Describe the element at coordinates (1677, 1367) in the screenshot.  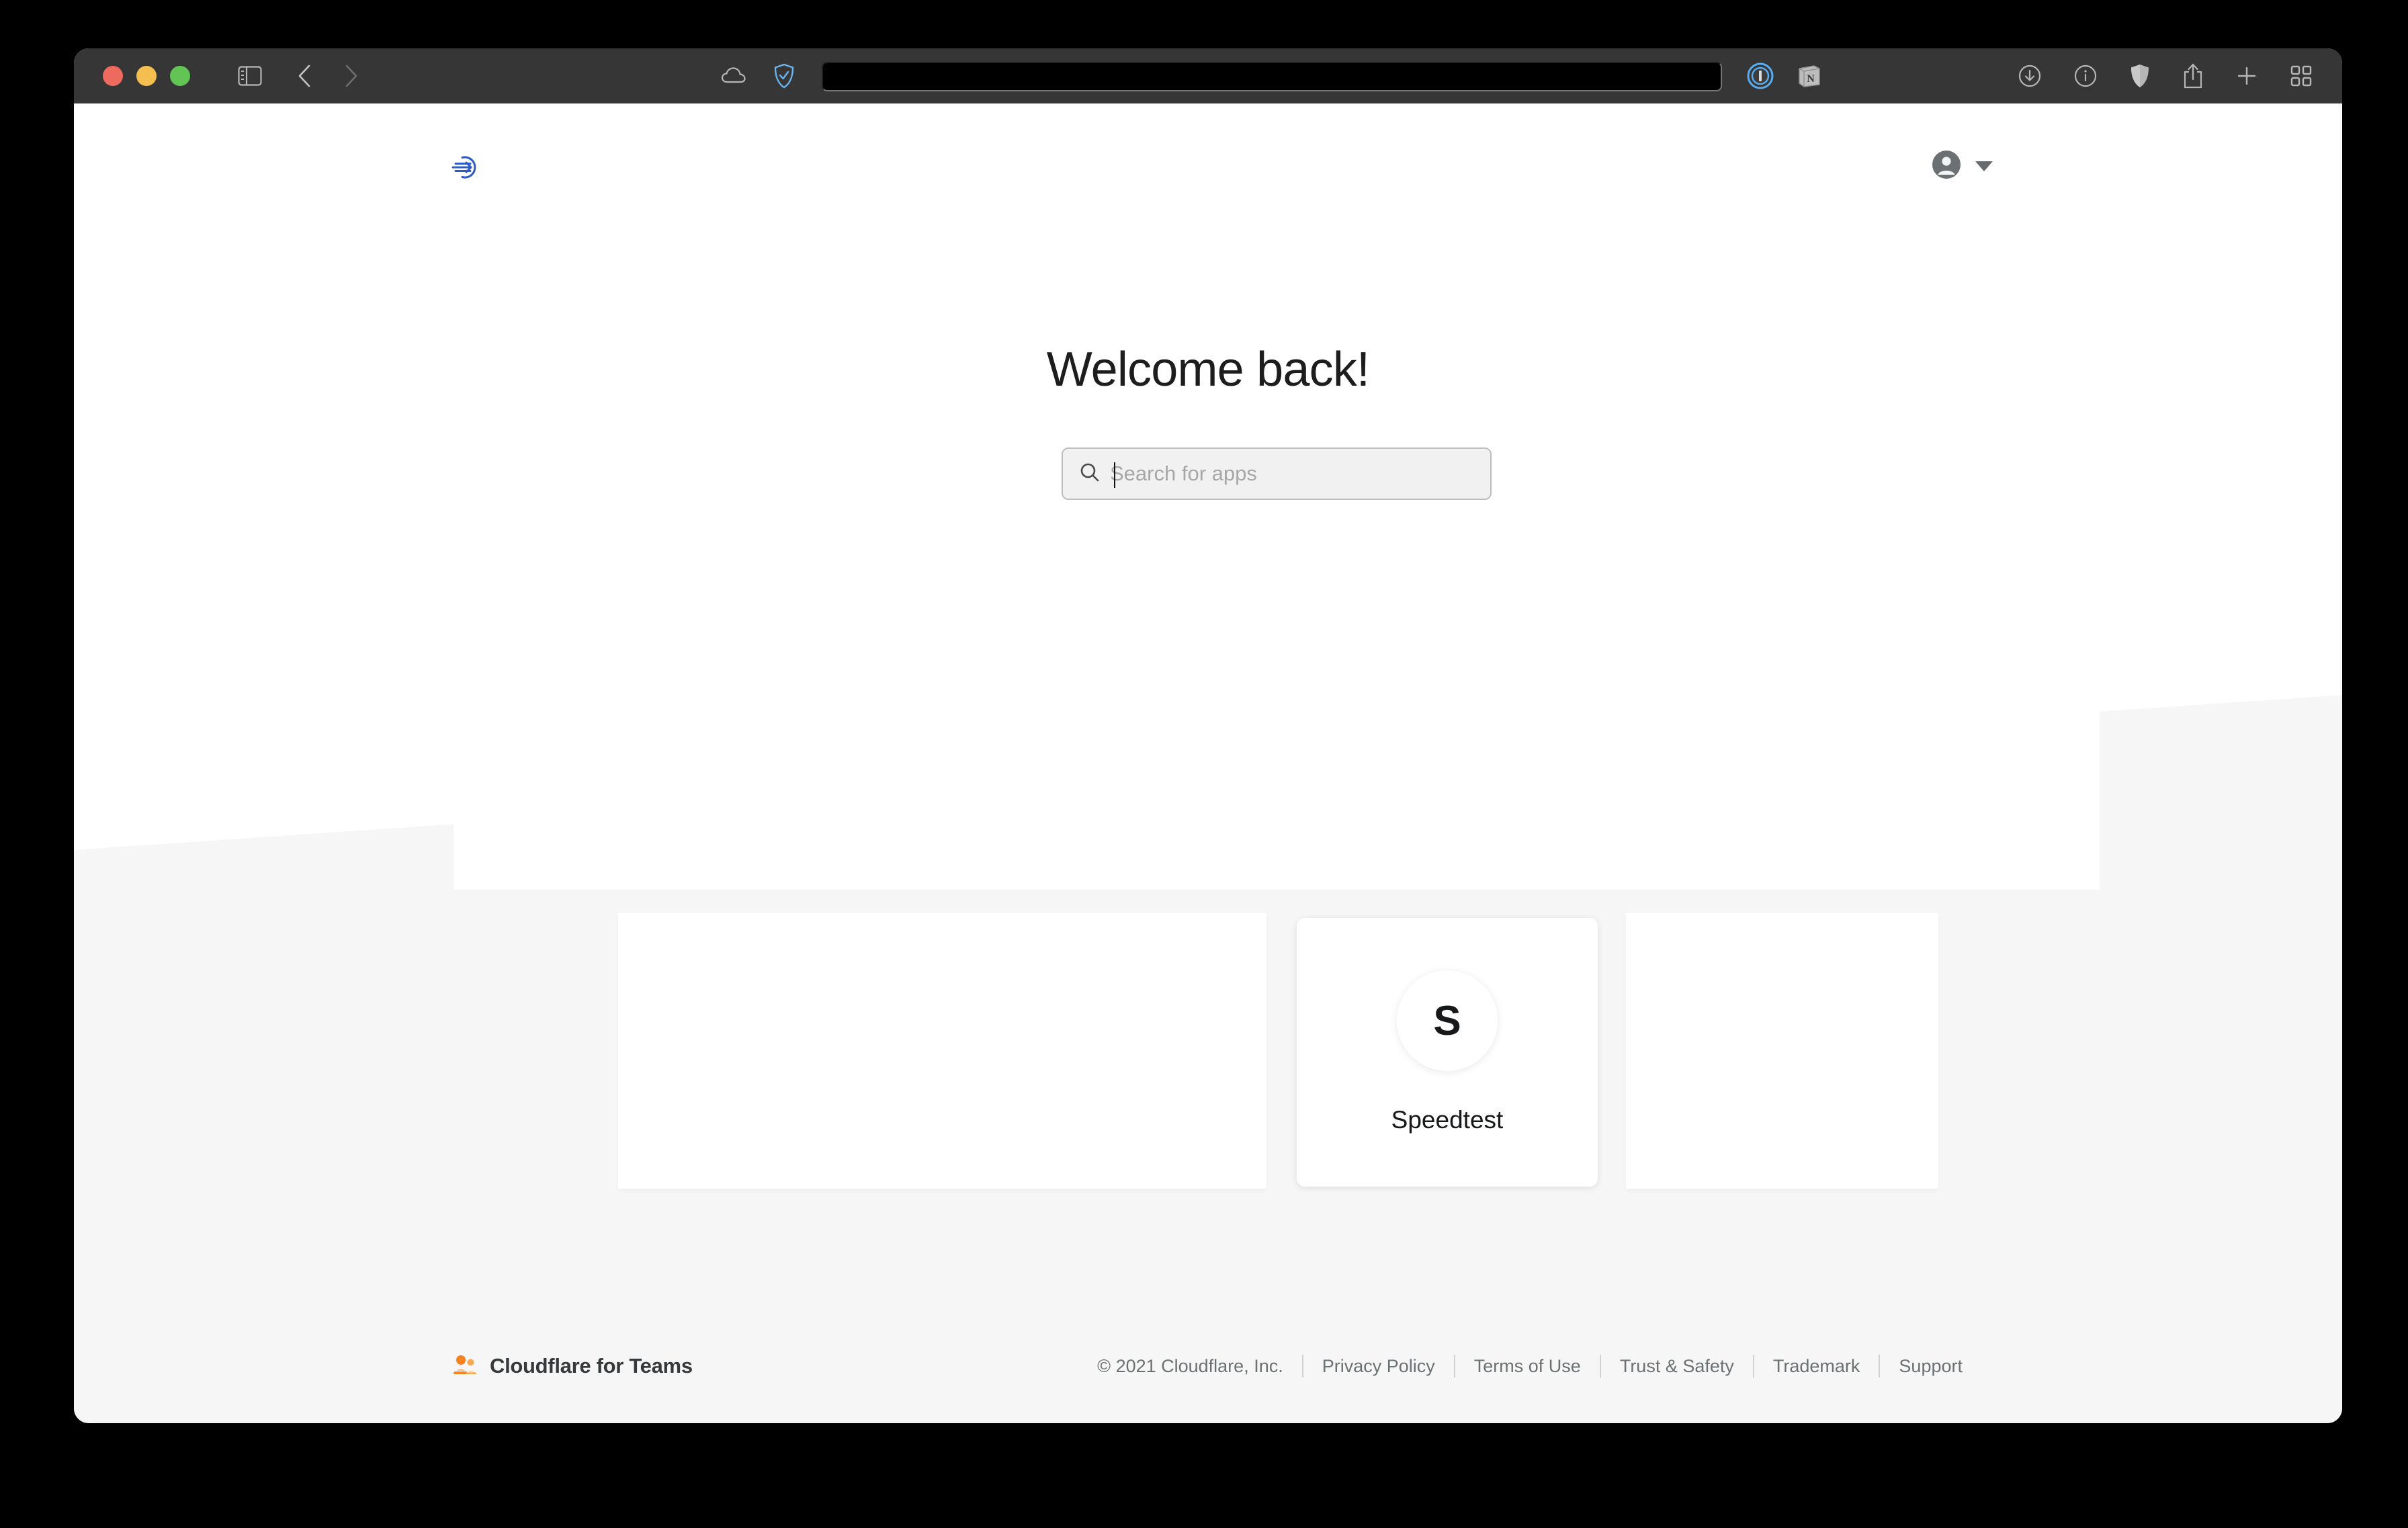
I see `footer-link-trust-safety: Trust & Safety` at that location.